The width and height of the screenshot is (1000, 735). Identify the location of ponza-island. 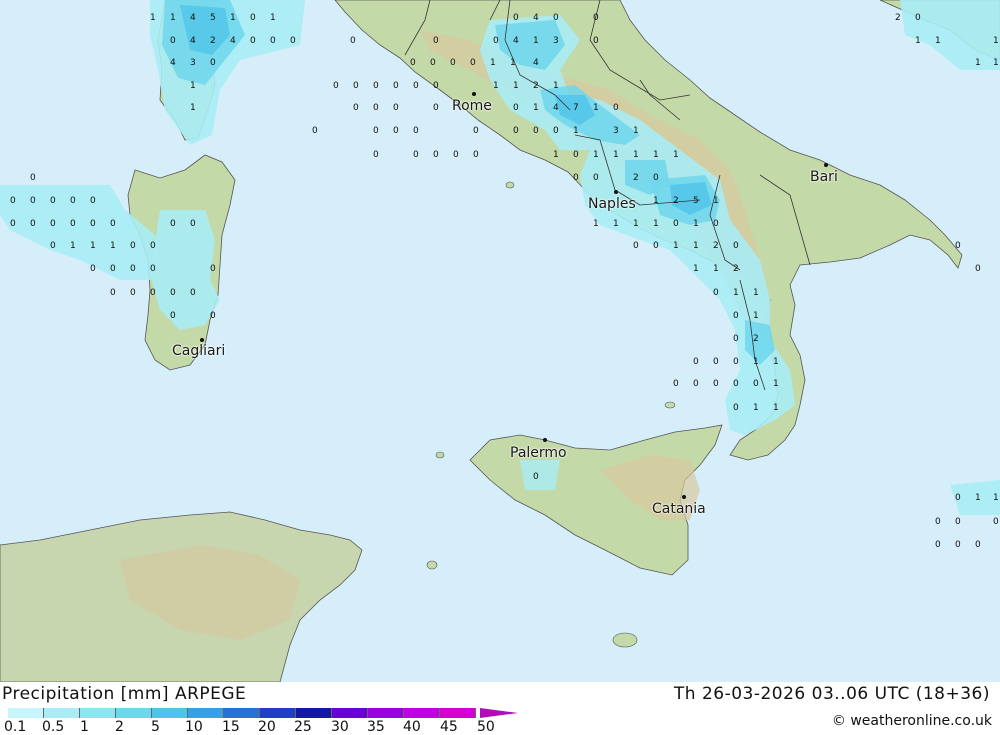
(510, 185).